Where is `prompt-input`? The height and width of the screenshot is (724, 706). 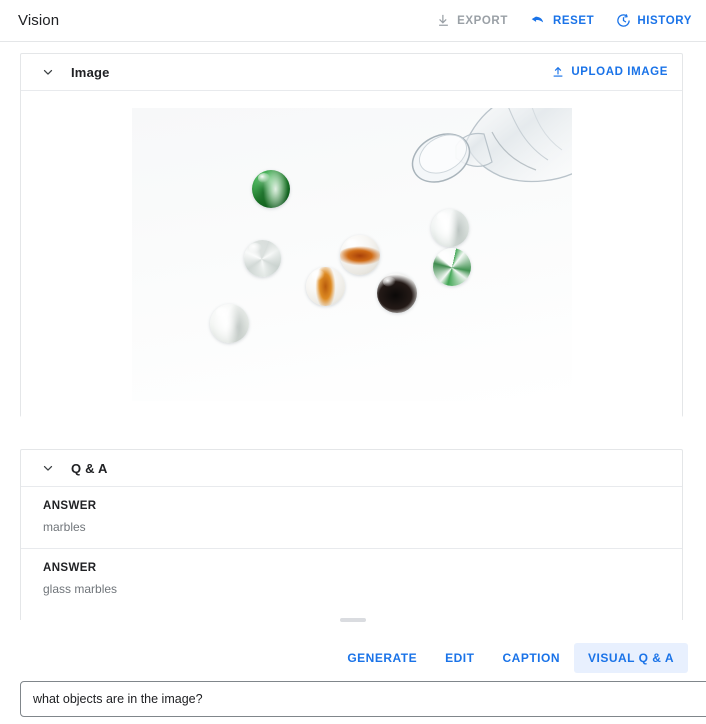 prompt-input is located at coordinates (363, 699).